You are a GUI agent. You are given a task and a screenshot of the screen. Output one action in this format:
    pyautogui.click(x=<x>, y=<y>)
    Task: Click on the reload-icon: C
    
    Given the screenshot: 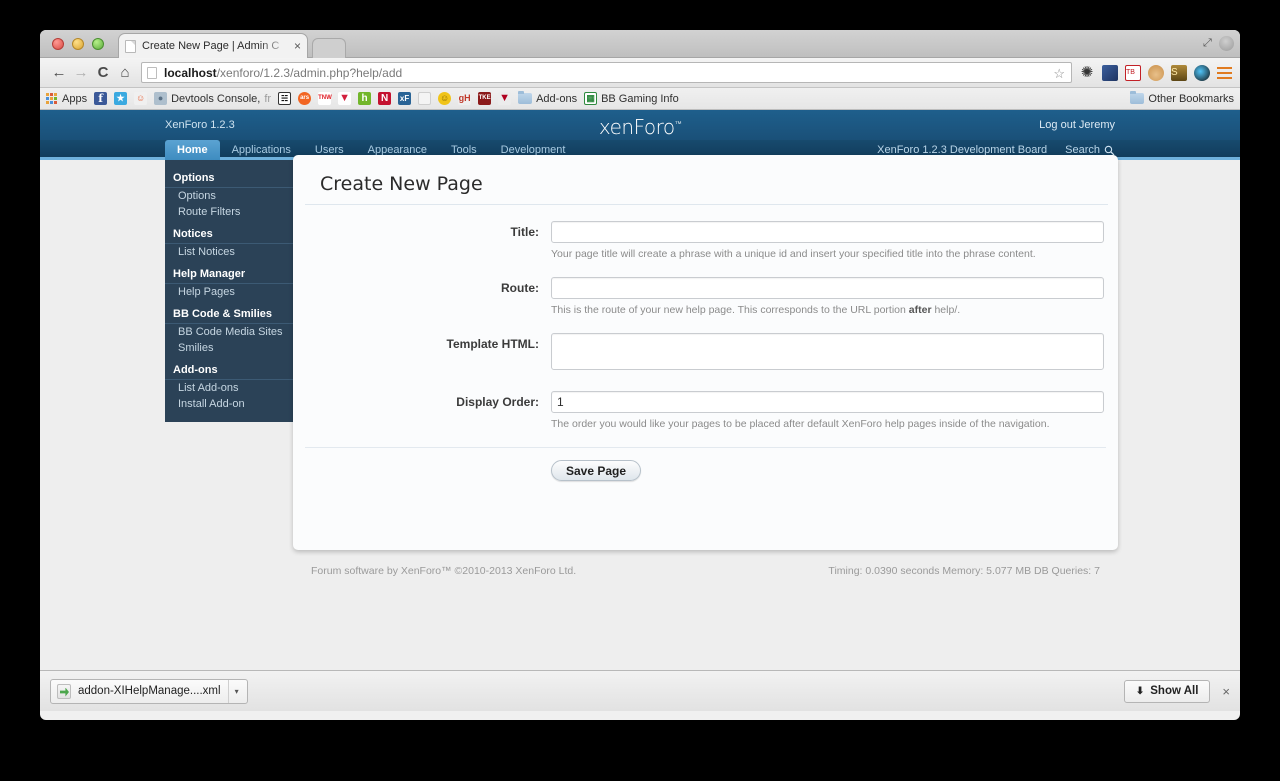 What is the action you would take?
    pyautogui.click(x=103, y=73)
    